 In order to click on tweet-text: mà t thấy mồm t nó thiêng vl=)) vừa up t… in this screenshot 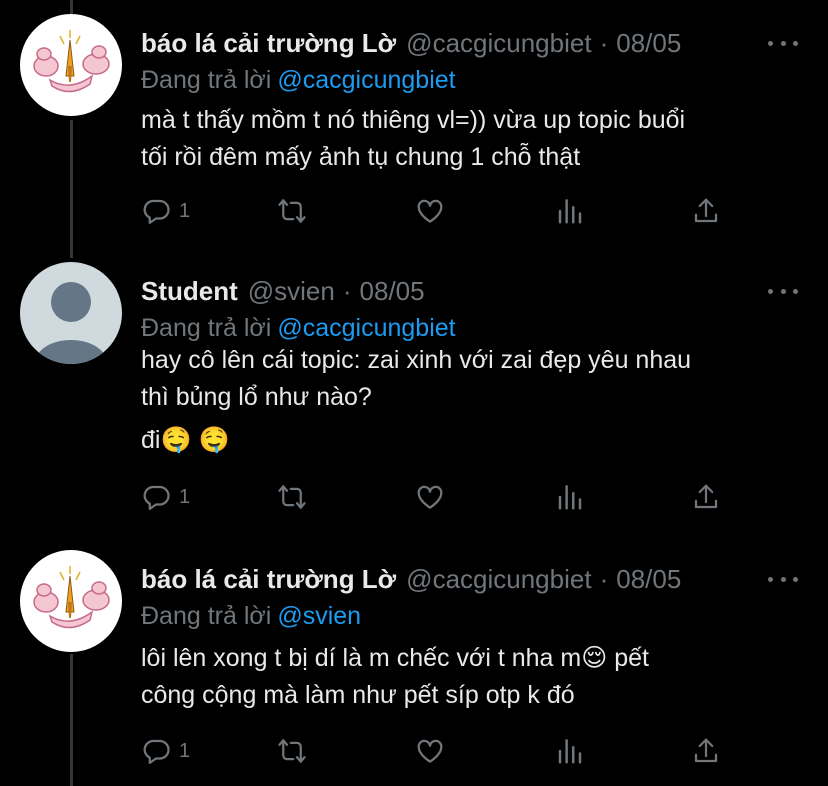, I will do `click(471, 139)`.